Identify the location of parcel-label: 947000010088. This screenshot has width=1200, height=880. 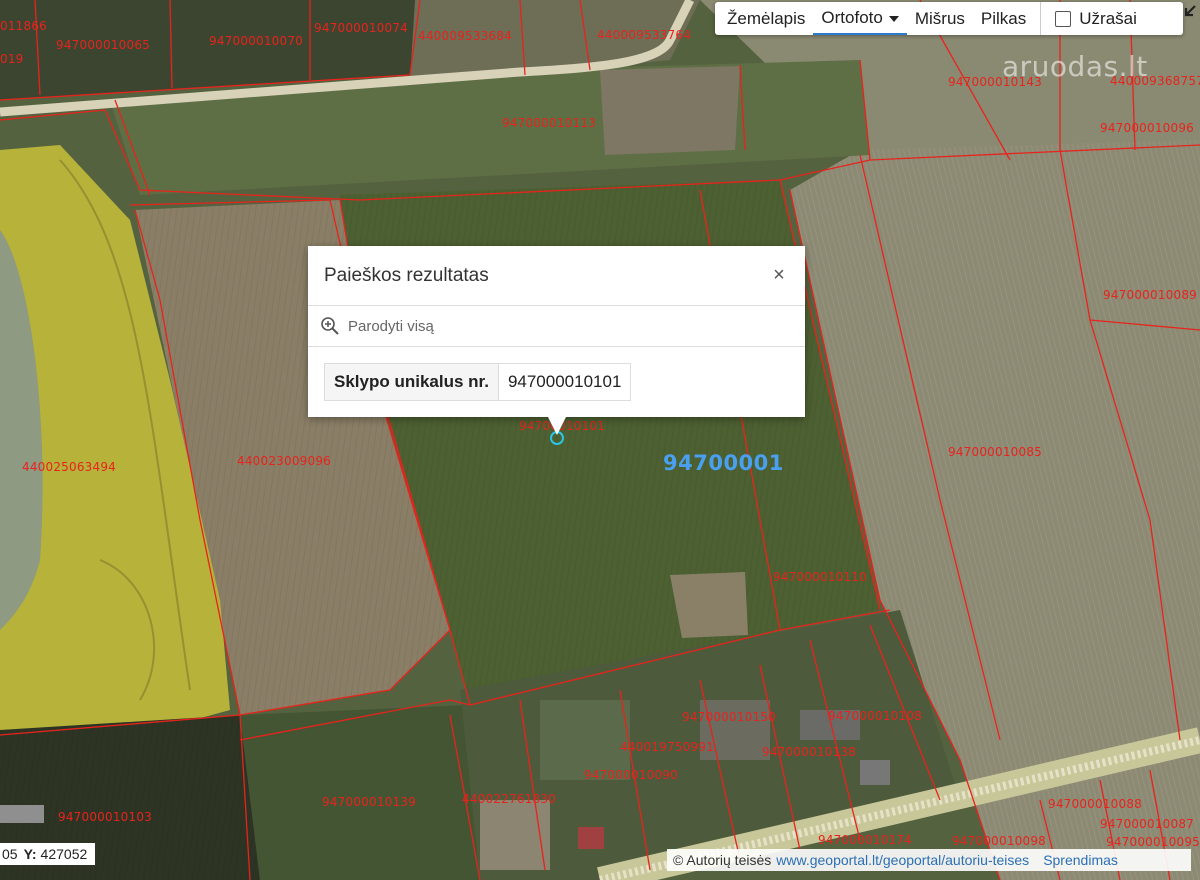
(1095, 804).